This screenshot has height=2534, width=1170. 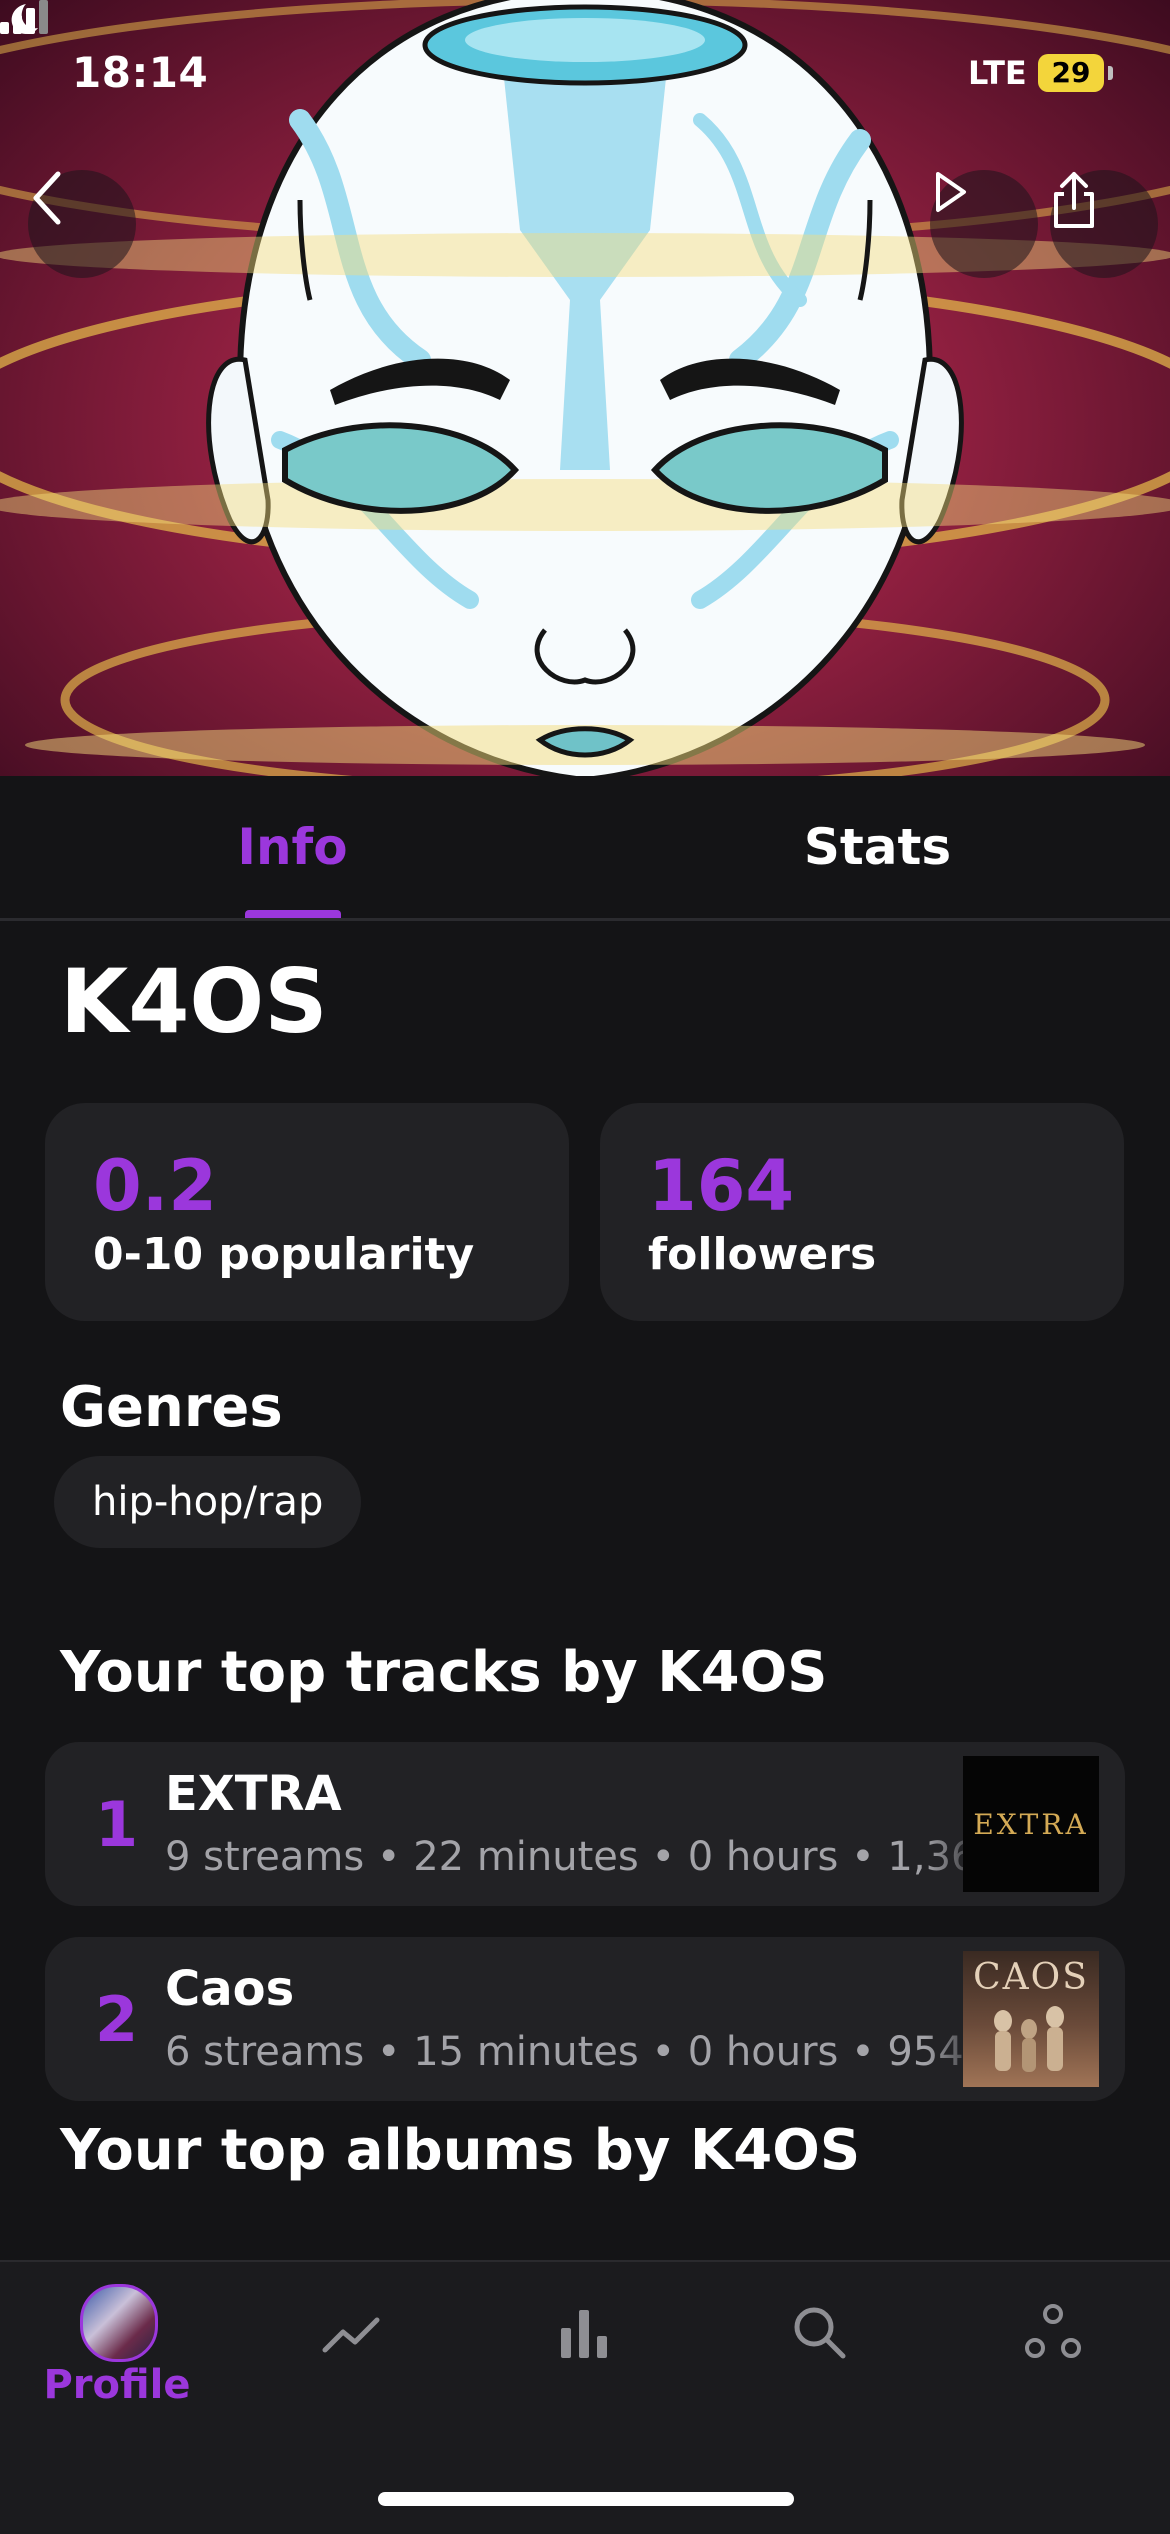 I want to click on status-bar: 18:14 LTE 29, so click(x=585, y=75).